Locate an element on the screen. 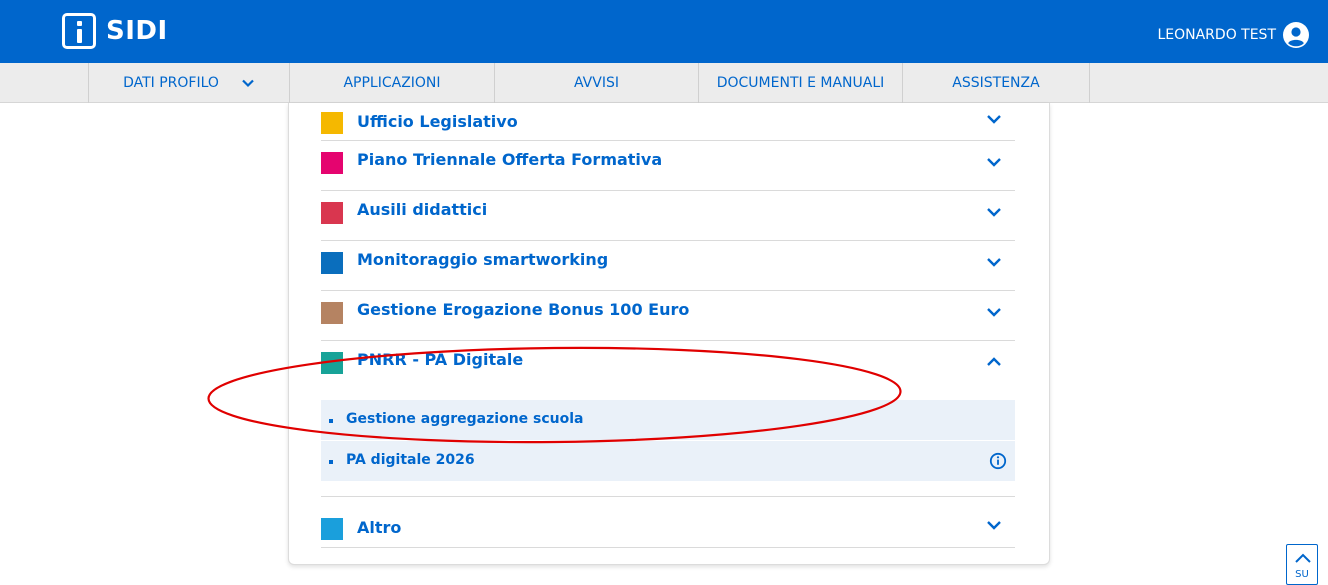 The width and height of the screenshot is (1328, 585). section-bonus-100-euro: Gestione Erogazione Bonus 100 Euro is located at coordinates (668, 316).